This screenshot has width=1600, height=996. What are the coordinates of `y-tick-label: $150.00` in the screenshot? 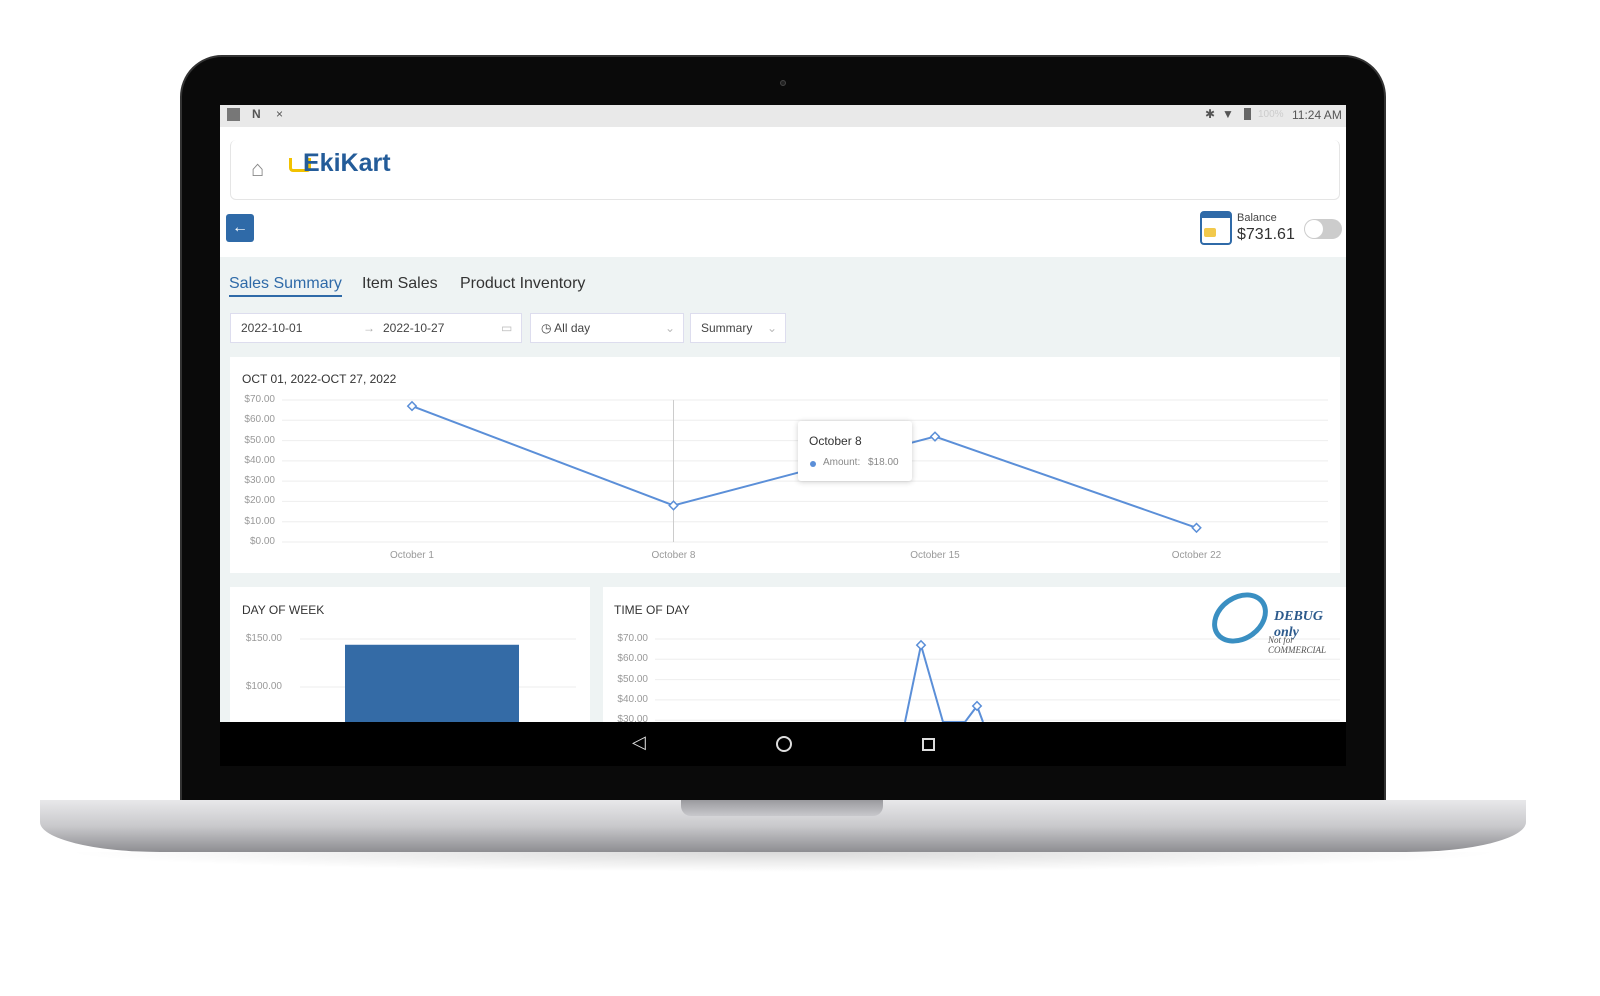 It's located at (263, 638).